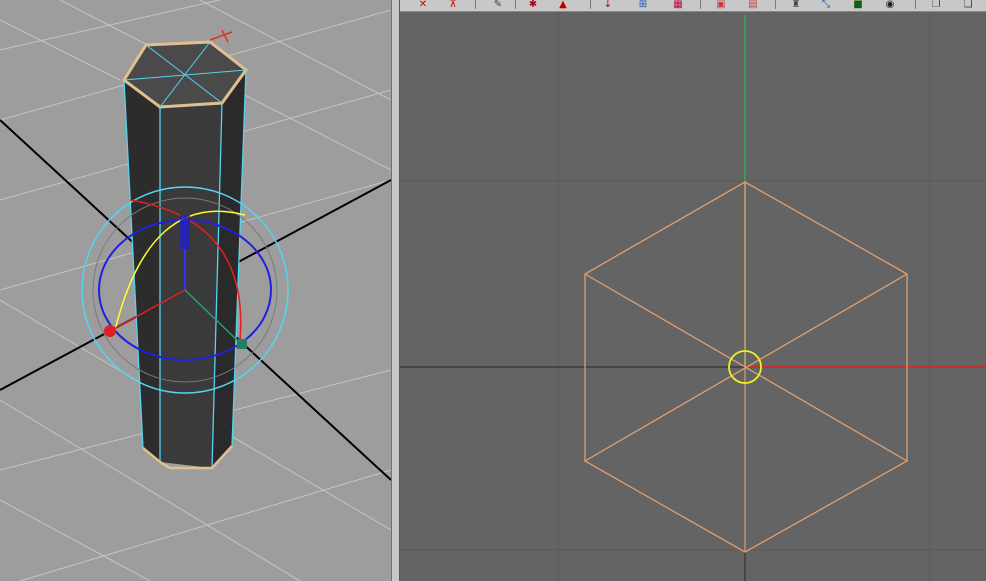  Describe the element at coordinates (533, 5) in the screenshot. I see `isolate-icon: ✱` at that location.